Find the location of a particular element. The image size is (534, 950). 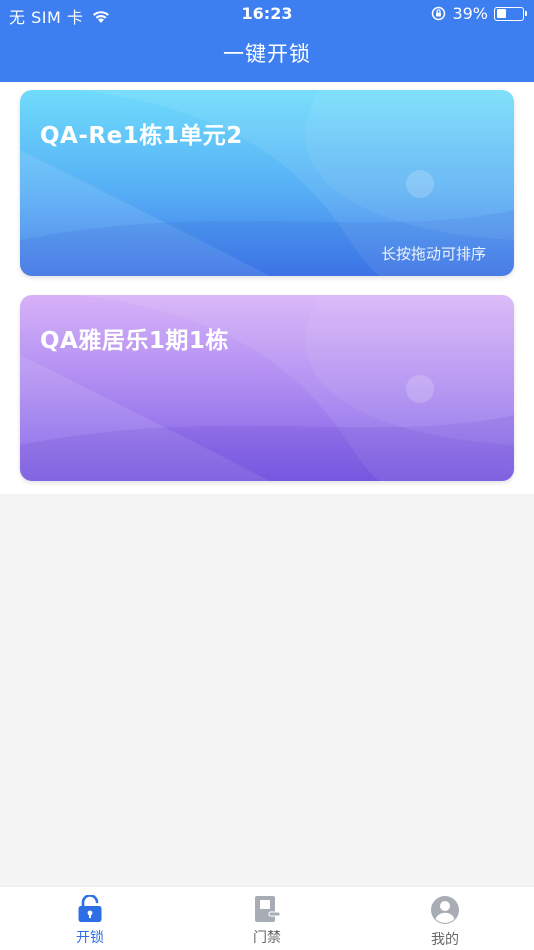

tab-label: 我的 is located at coordinates (445, 940).